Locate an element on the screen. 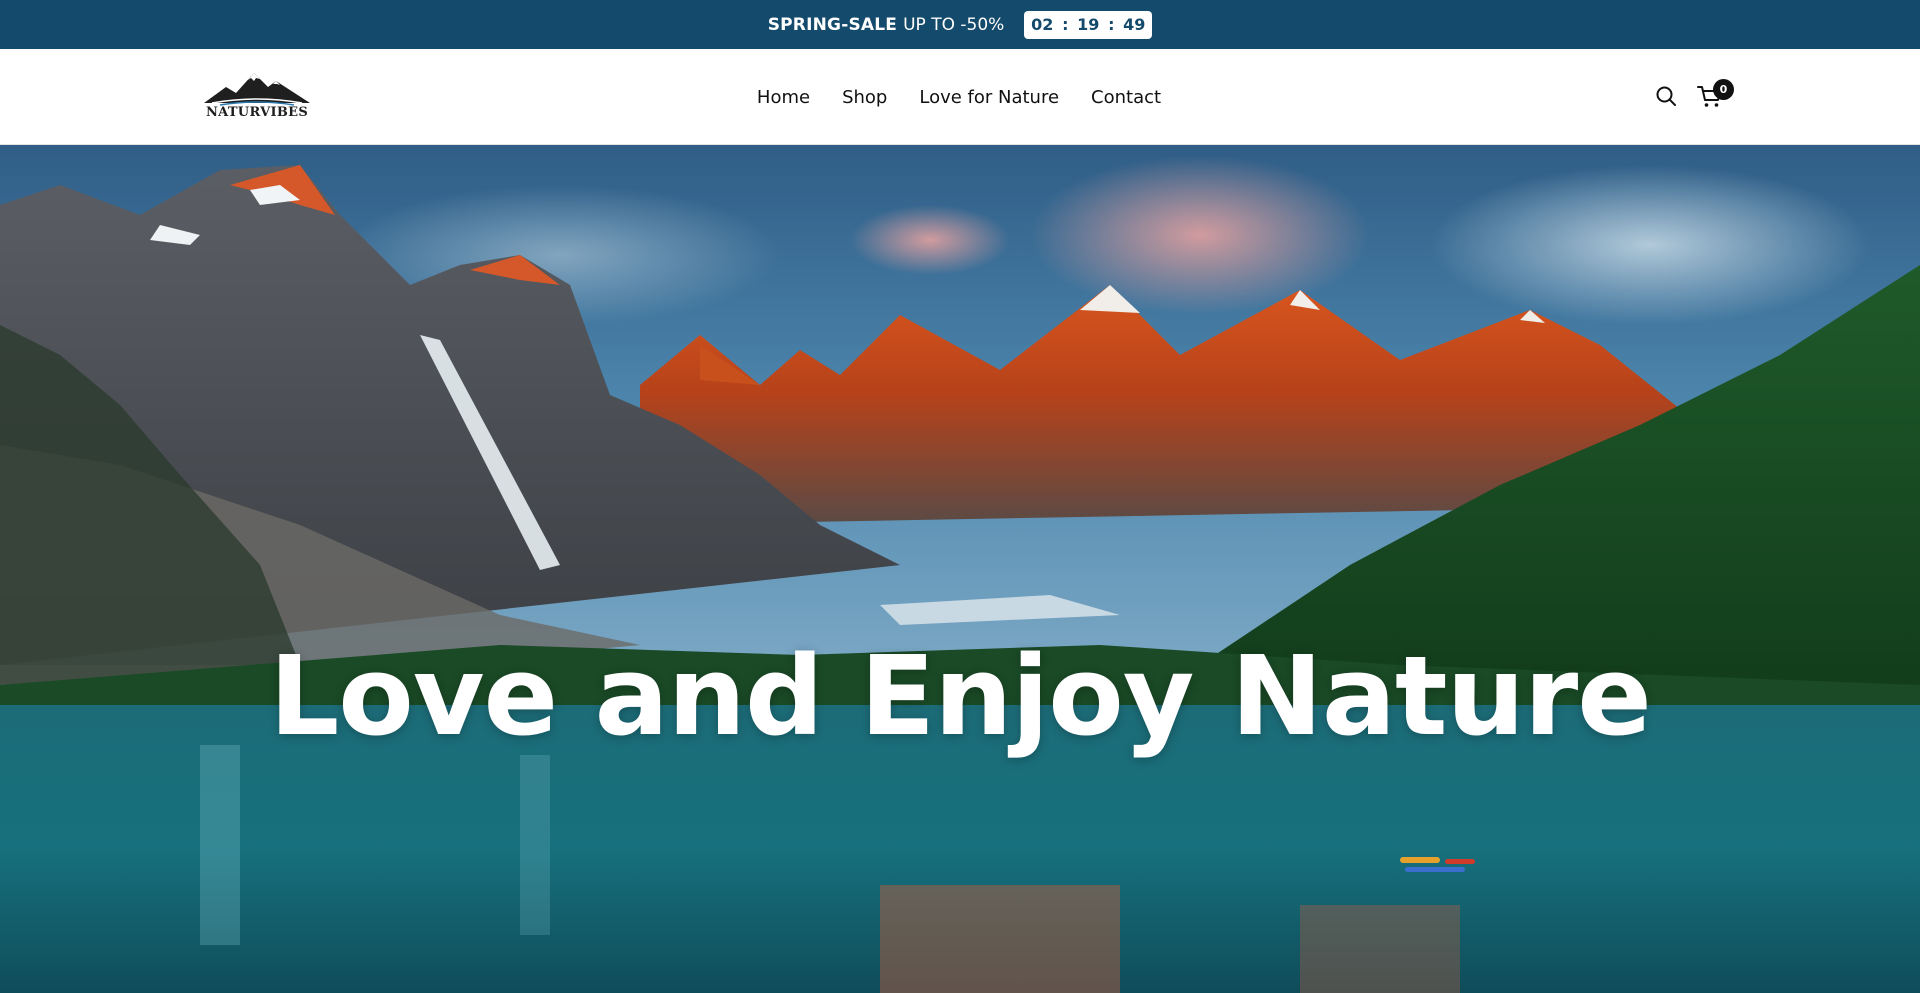 This screenshot has width=1920, height=993. announcement-bar: SPRING-SALE UP TO -50% 02 : 19 : 49 is located at coordinates (960, 24).